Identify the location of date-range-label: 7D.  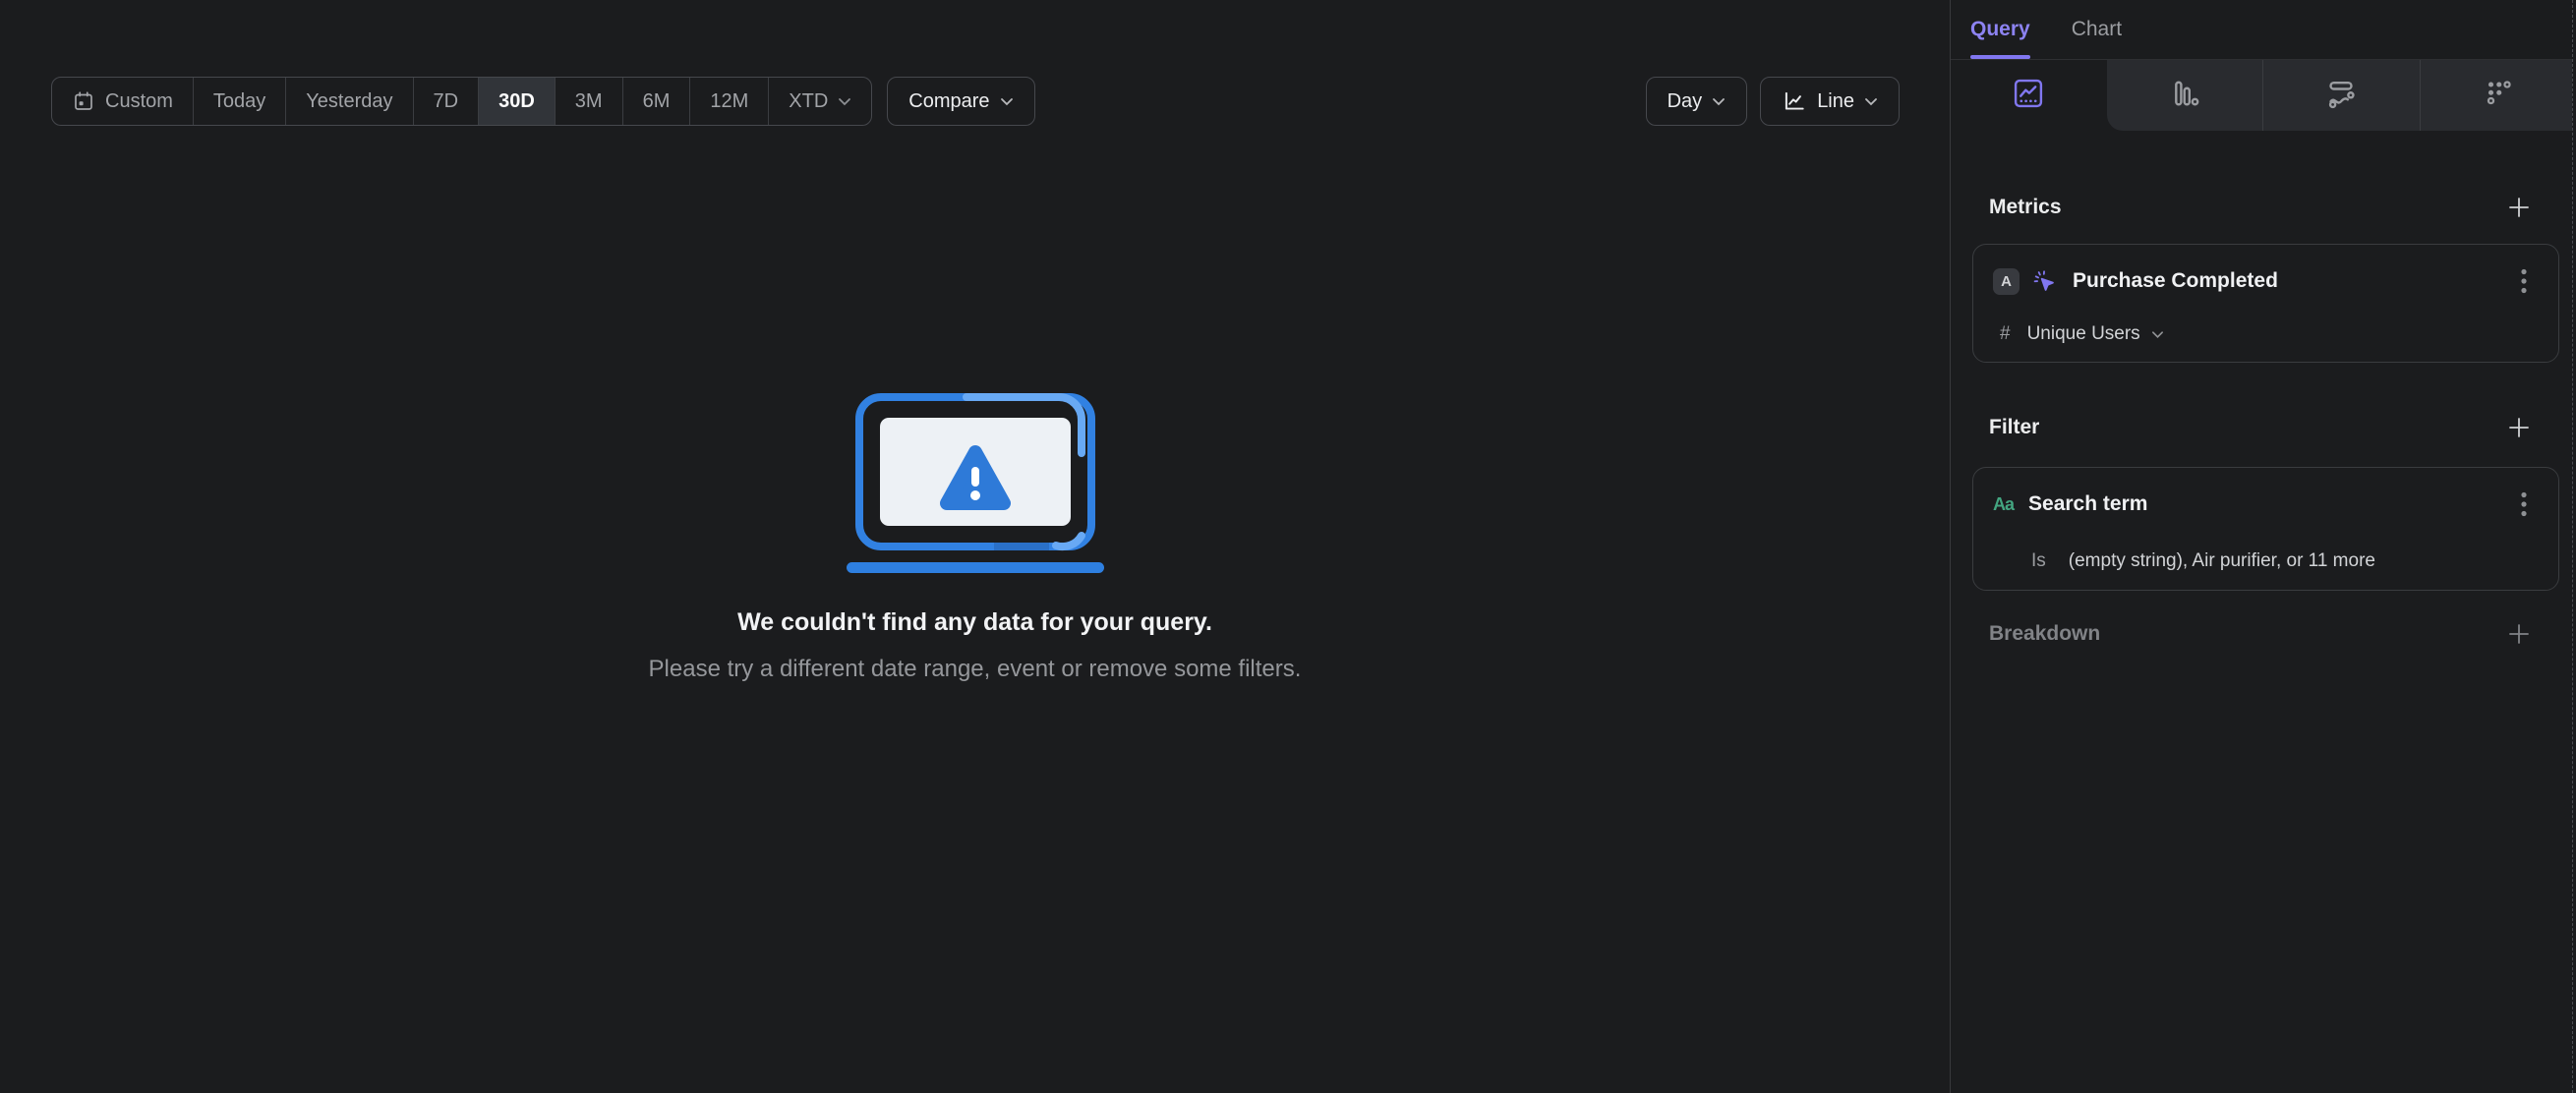
(446, 100).